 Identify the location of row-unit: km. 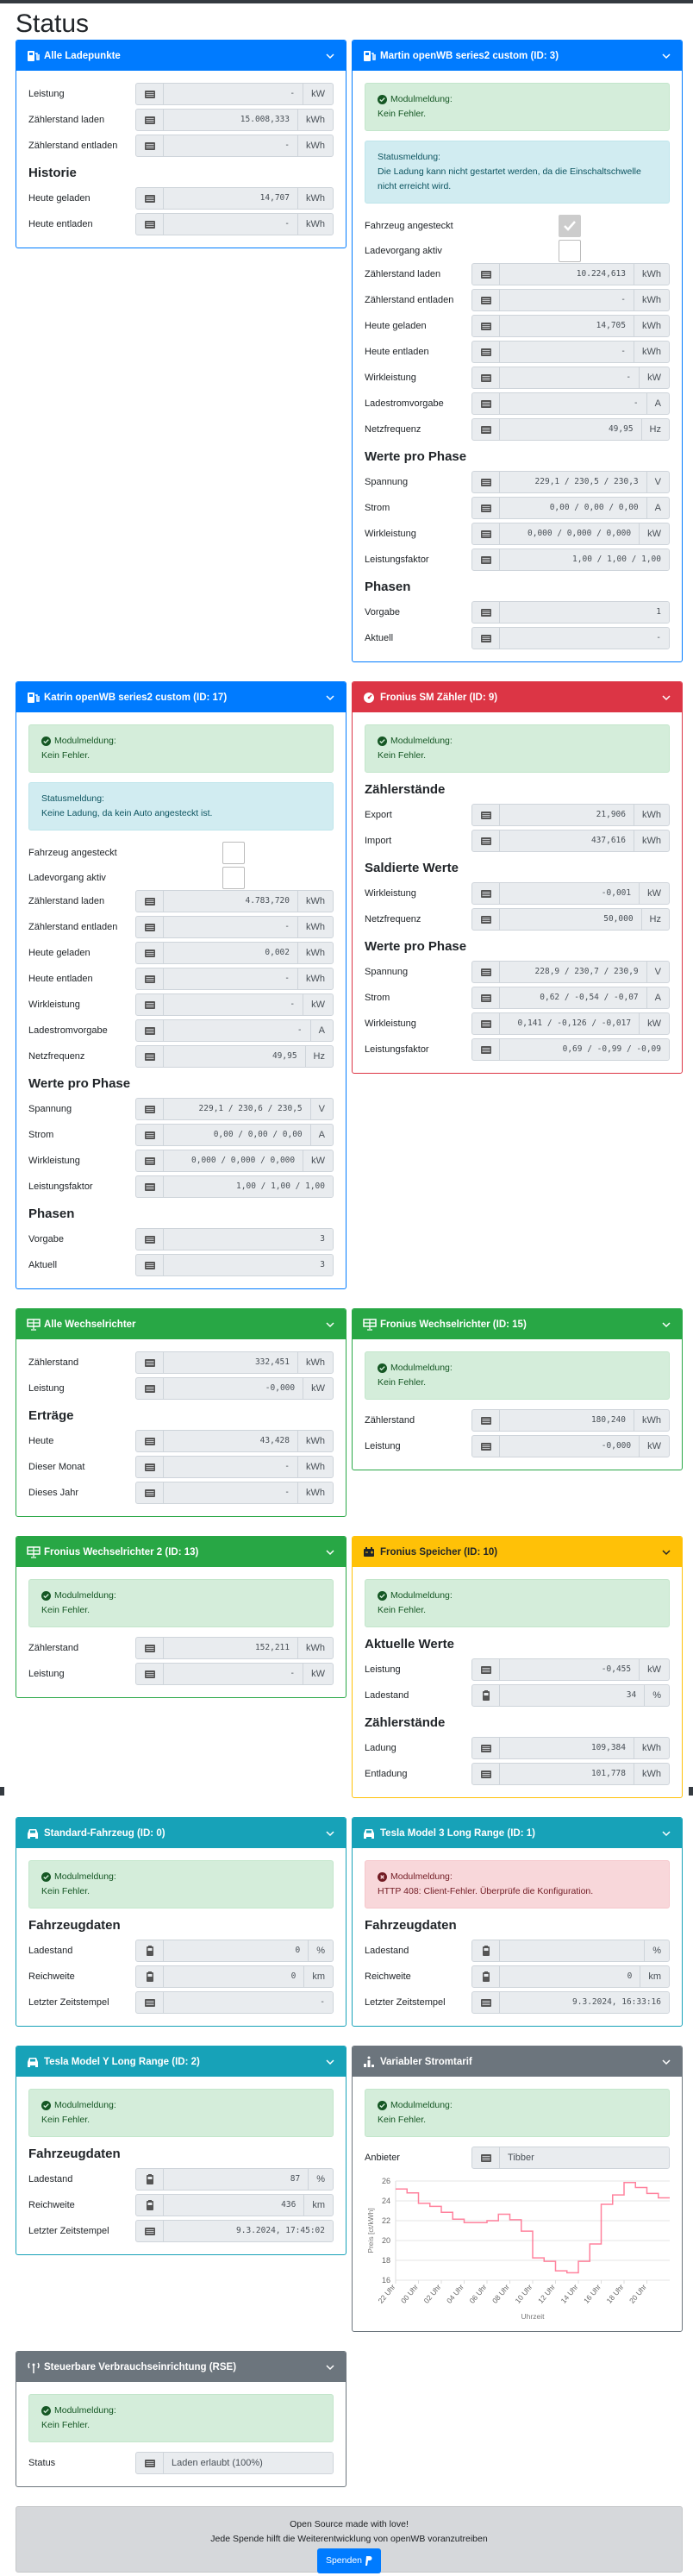
(318, 1976).